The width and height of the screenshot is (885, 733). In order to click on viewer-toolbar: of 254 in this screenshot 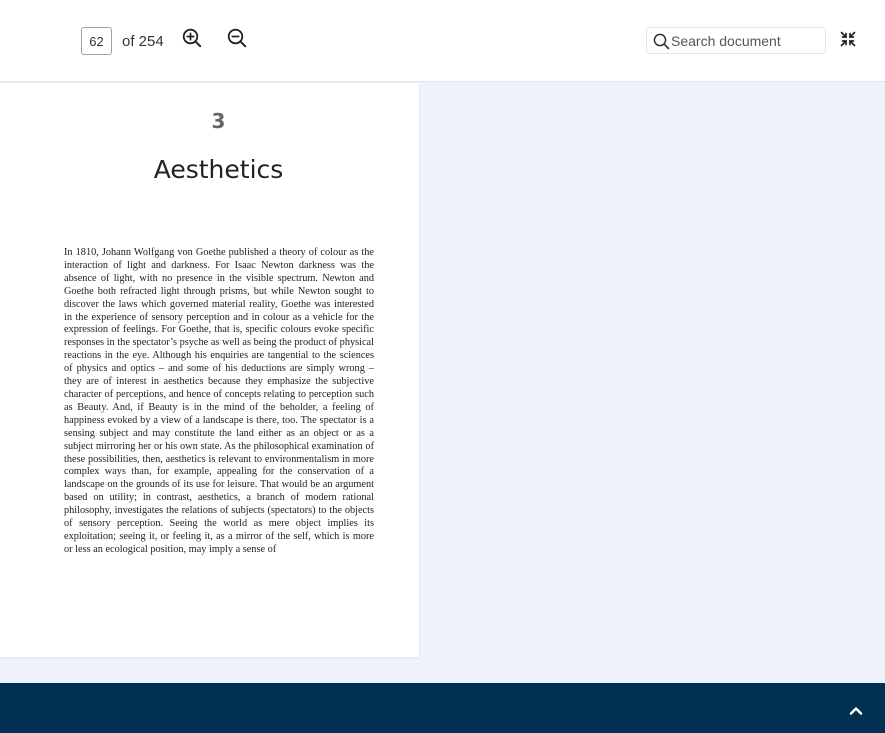, I will do `click(442, 41)`.